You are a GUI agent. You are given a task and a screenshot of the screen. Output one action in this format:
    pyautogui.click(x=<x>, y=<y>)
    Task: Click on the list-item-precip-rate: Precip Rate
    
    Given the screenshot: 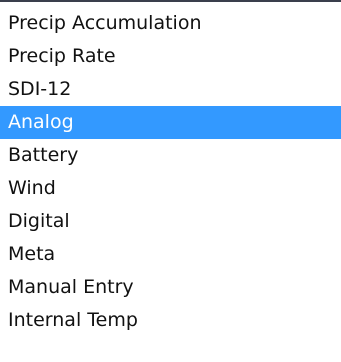 What is the action you would take?
    pyautogui.click(x=170, y=56)
    